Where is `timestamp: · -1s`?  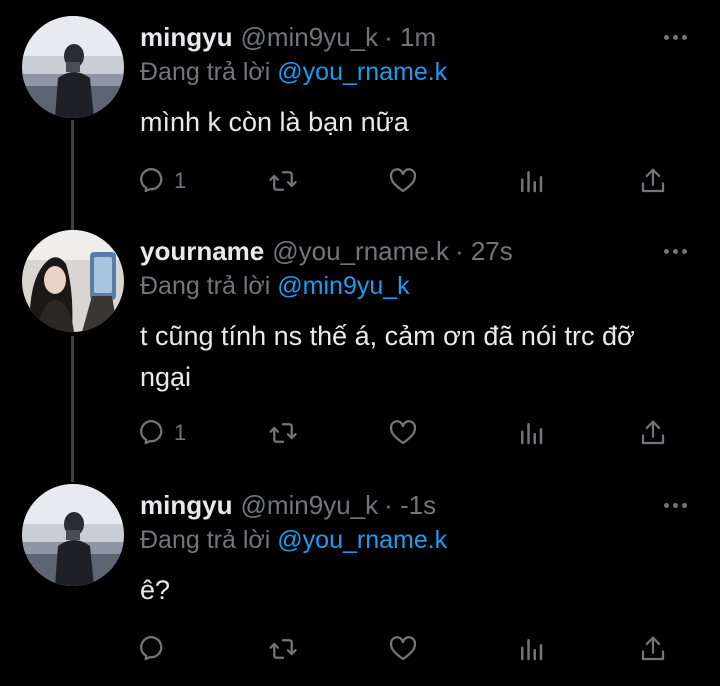
timestamp: · -1s is located at coordinates (410, 505).